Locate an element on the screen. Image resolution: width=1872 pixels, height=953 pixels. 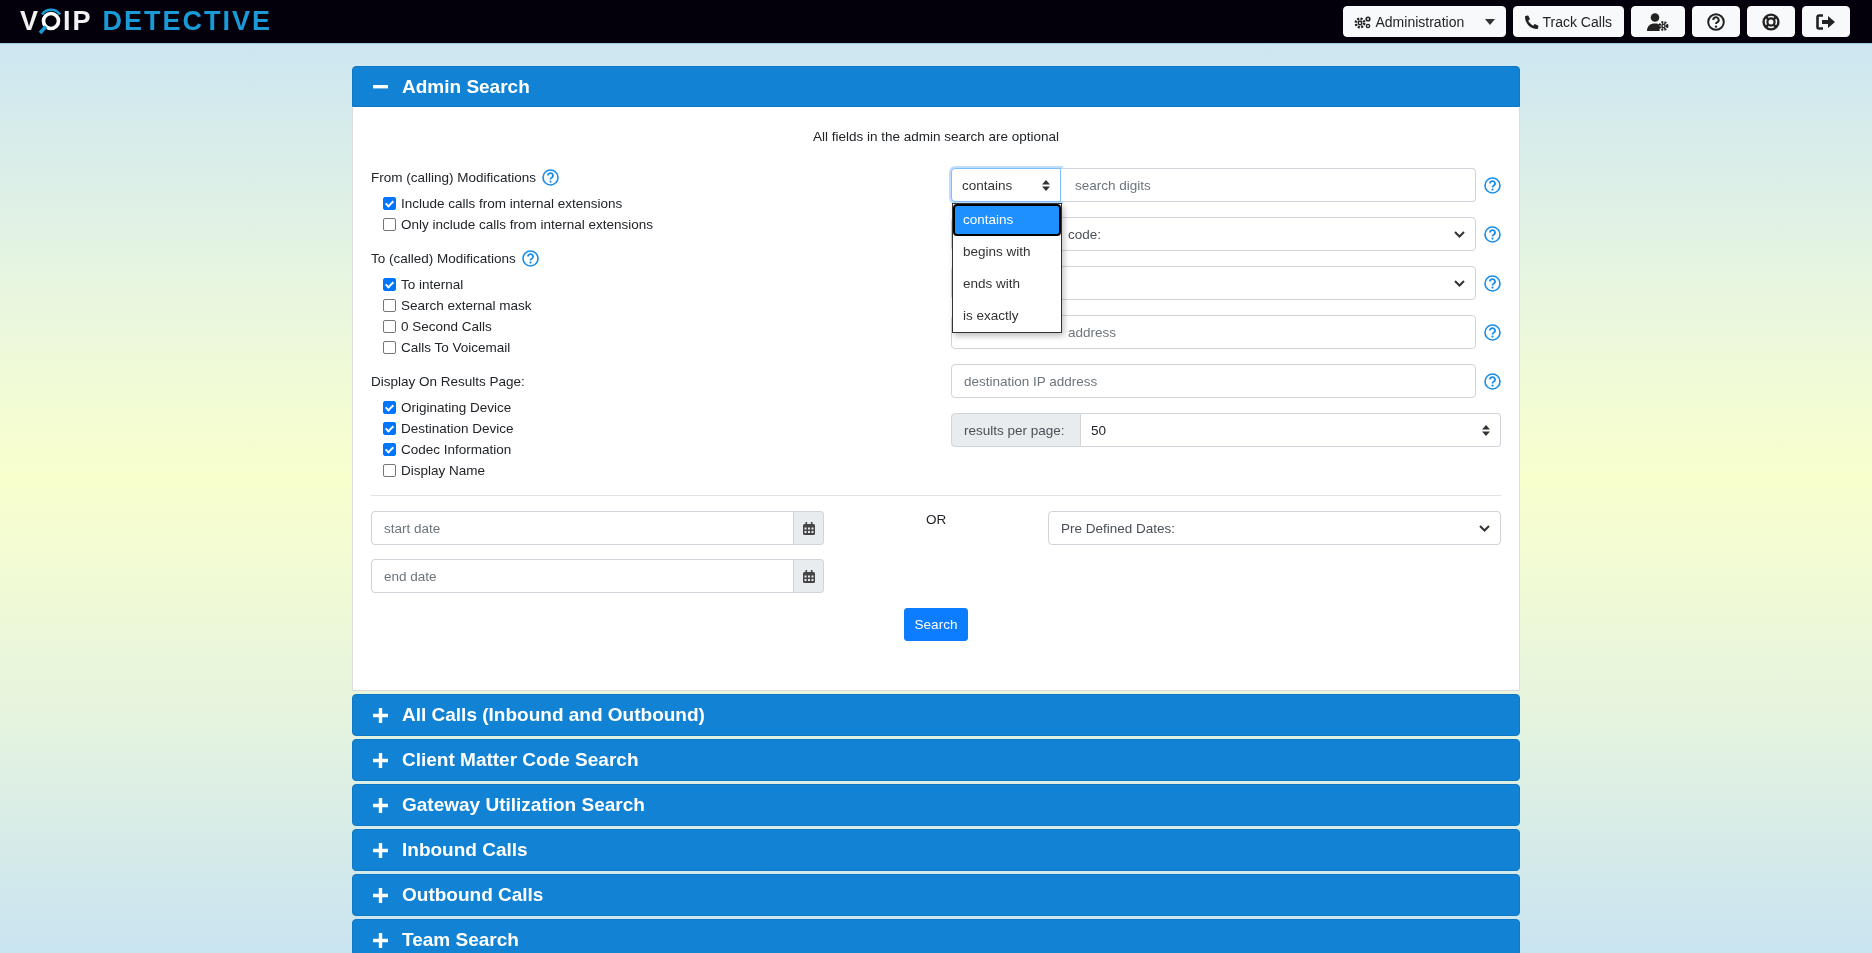
logo-text: DETECTIVE is located at coordinates (187, 21).